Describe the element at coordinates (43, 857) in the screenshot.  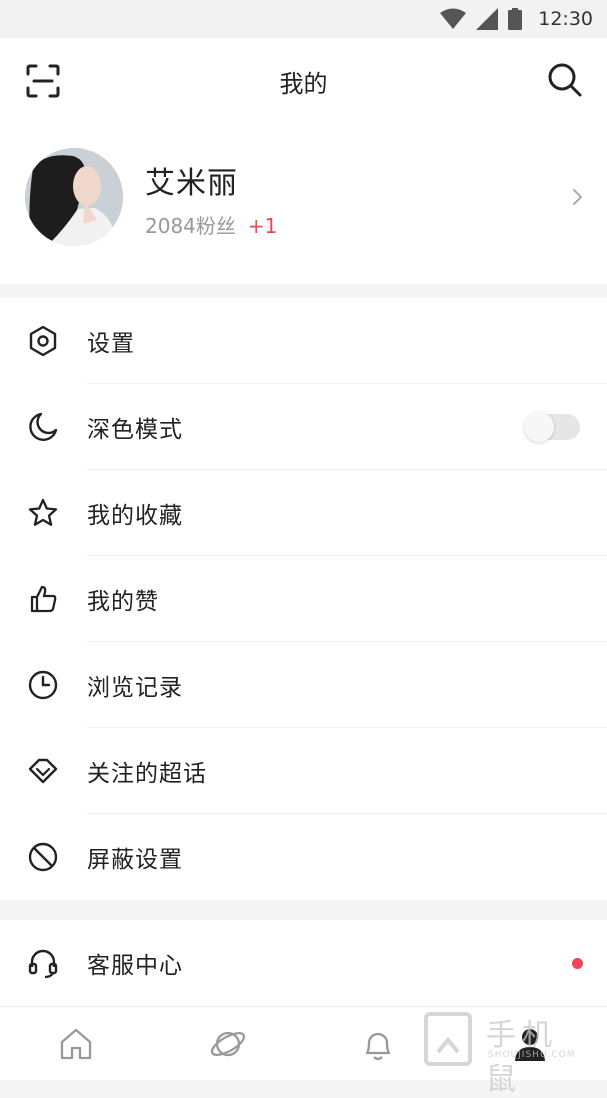
I see `block-icon` at that location.